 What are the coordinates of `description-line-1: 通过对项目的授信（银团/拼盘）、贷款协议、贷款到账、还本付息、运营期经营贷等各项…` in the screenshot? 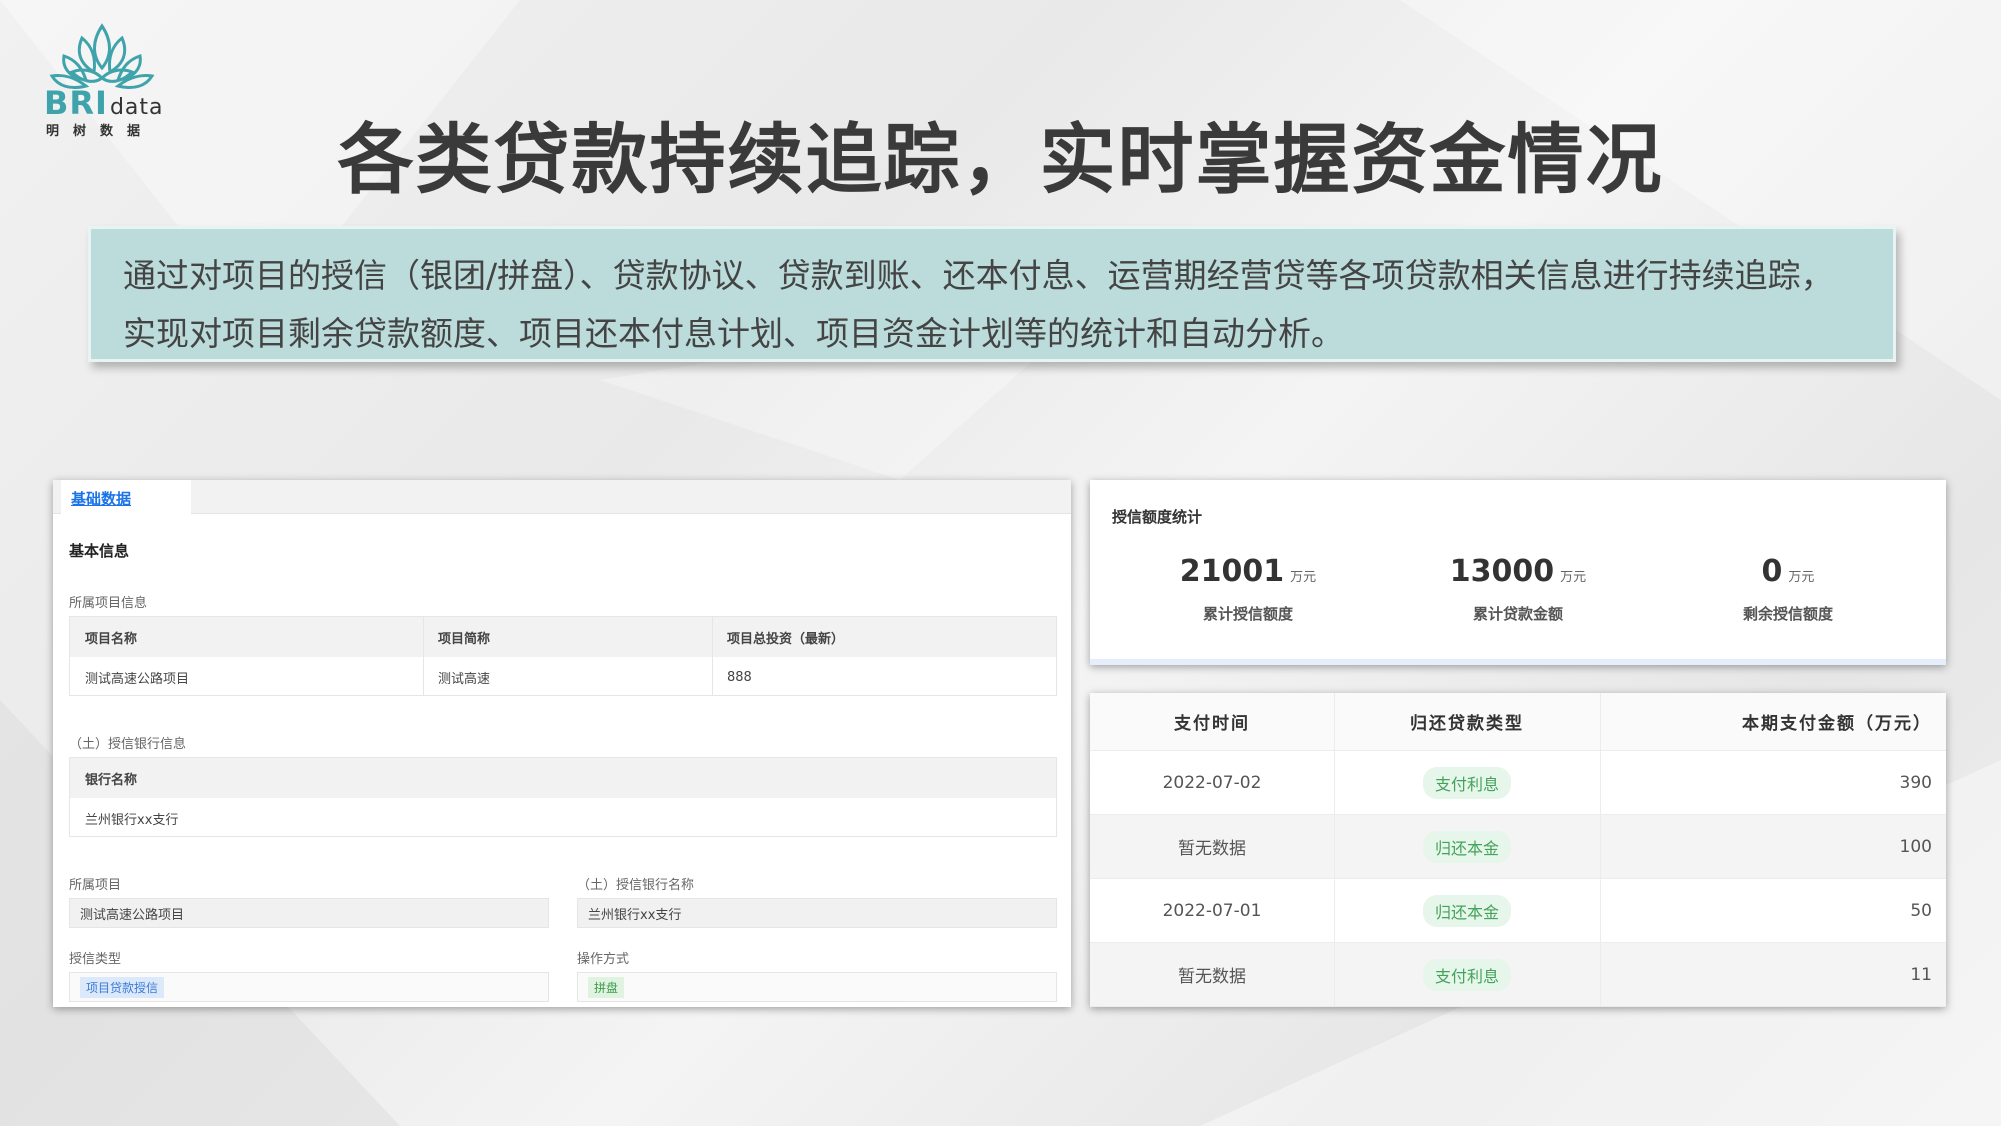 It's located at (978, 275).